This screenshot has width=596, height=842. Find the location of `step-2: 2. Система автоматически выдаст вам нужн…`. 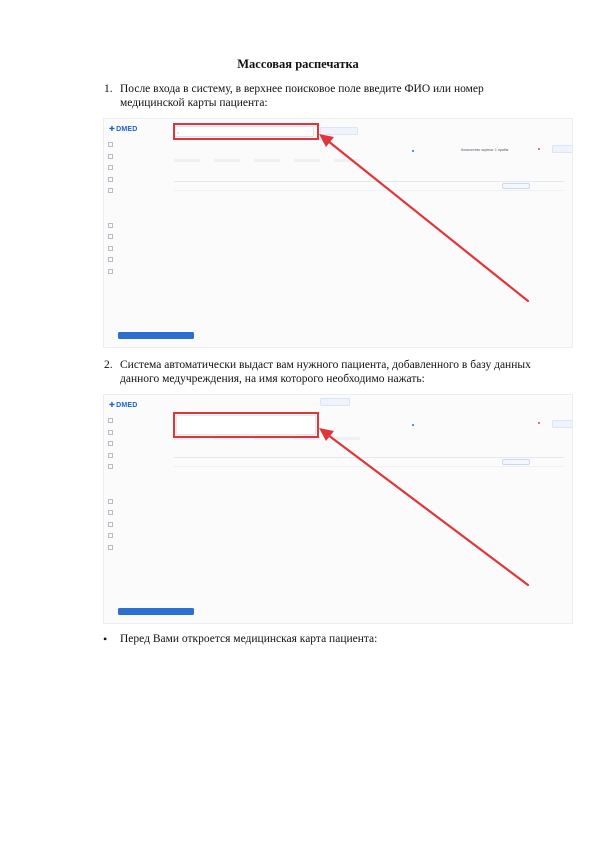

step-2: 2. Система автоматически выдаст вам нужн… is located at coordinates (324, 372).